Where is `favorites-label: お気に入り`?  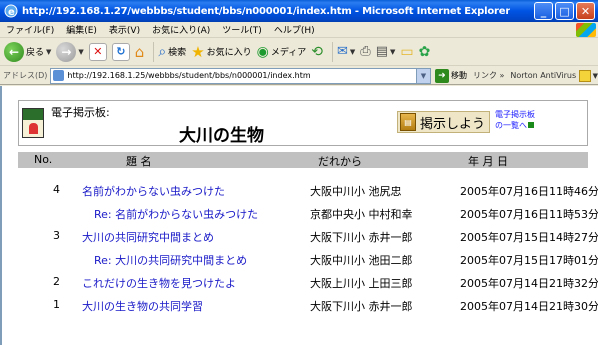
favorites-label: お気に入り is located at coordinates (229, 53).